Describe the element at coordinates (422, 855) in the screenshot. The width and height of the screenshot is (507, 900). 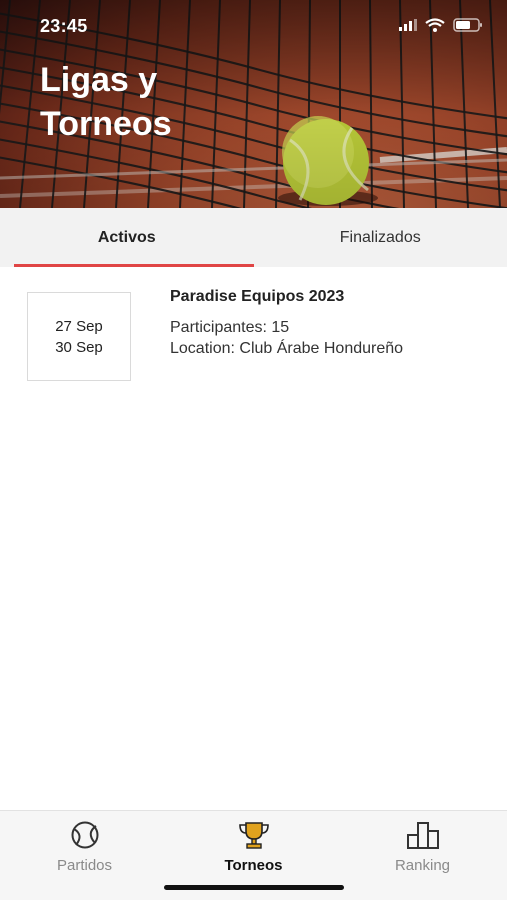
I see `tabbar-item-ranking: Ranking` at that location.